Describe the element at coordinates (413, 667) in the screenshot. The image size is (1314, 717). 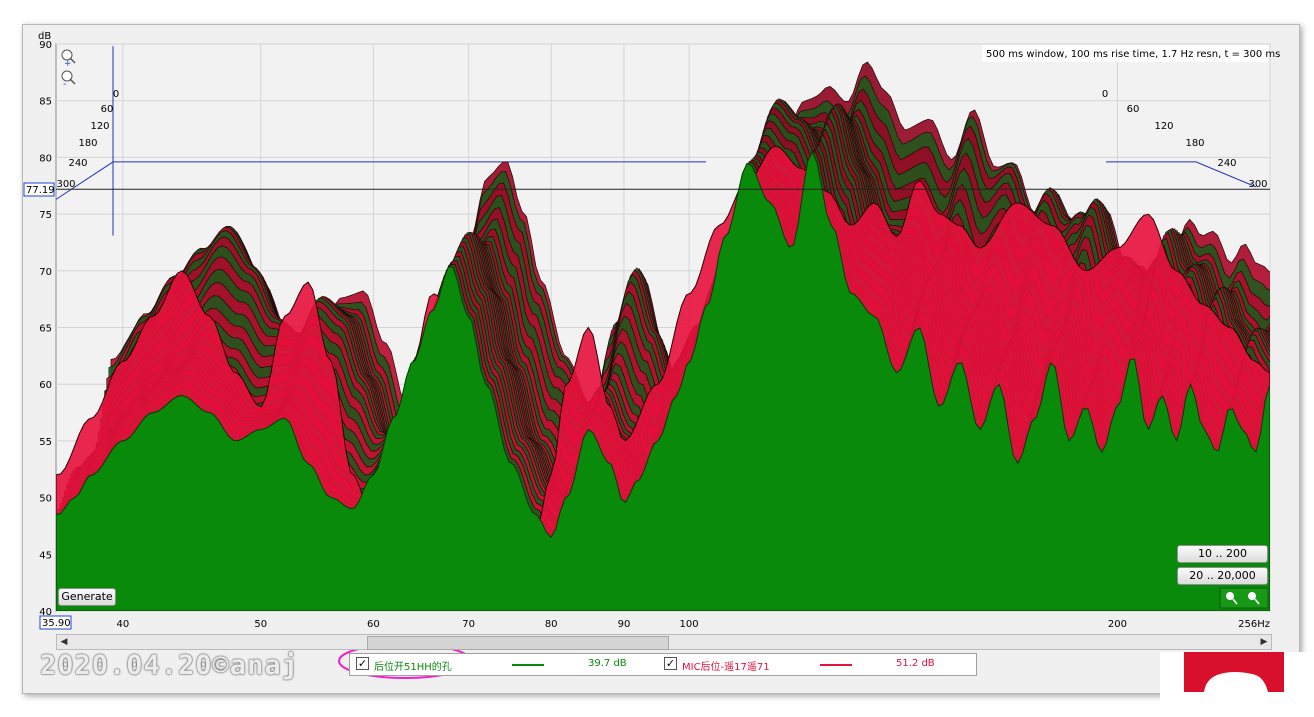
I see `series1-label: 后位开51HH的孔` at that location.